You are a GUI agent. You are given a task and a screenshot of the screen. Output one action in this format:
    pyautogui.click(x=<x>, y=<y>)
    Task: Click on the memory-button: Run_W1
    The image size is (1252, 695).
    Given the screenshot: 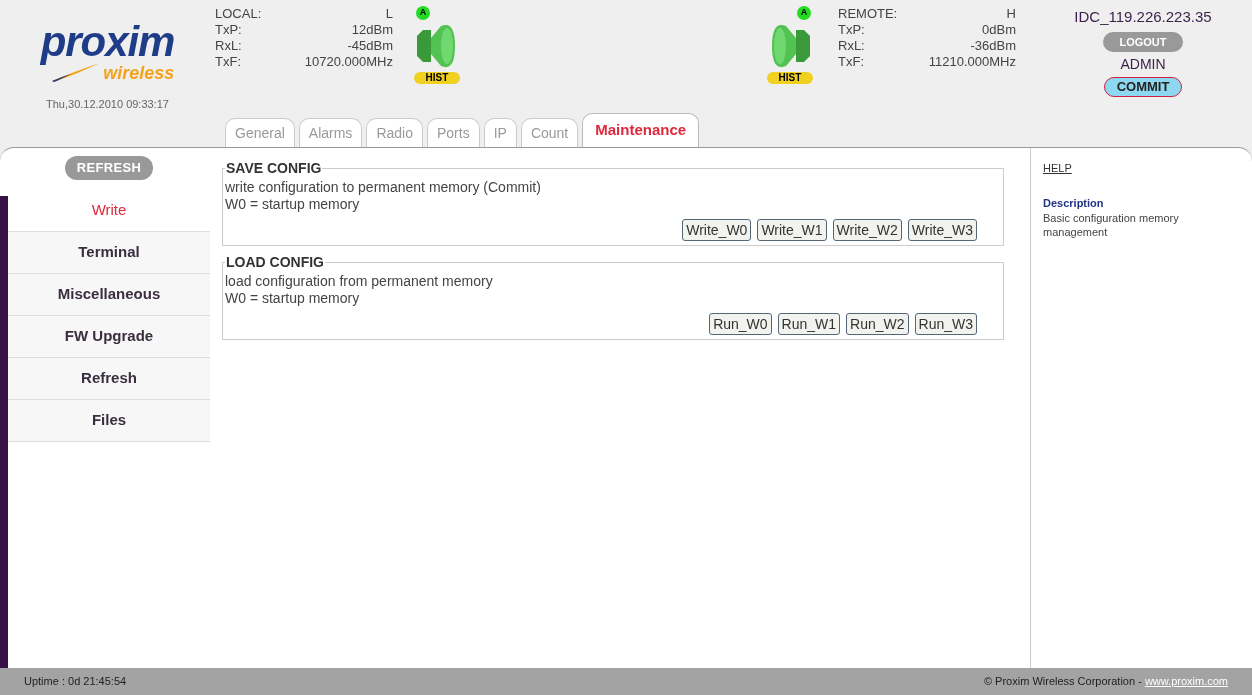 What is the action you would take?
    pyautogui.click(x=809, y=324)
    